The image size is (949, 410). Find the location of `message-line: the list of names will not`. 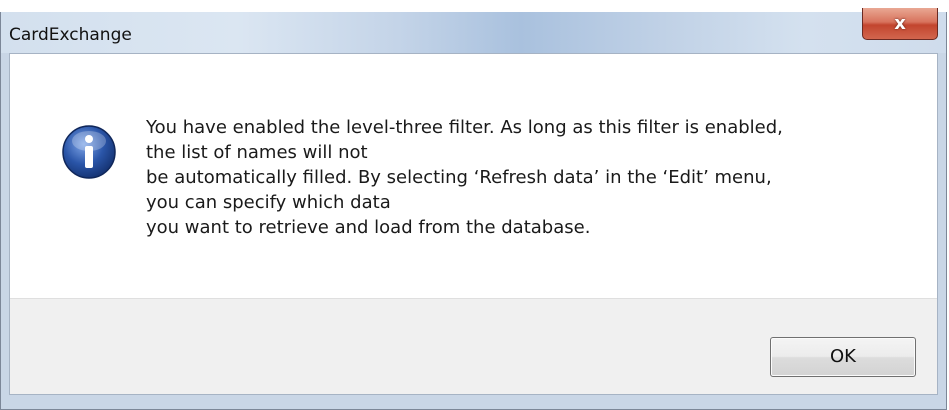

message-line: the list of names will not is located at coordinates (257, 152).